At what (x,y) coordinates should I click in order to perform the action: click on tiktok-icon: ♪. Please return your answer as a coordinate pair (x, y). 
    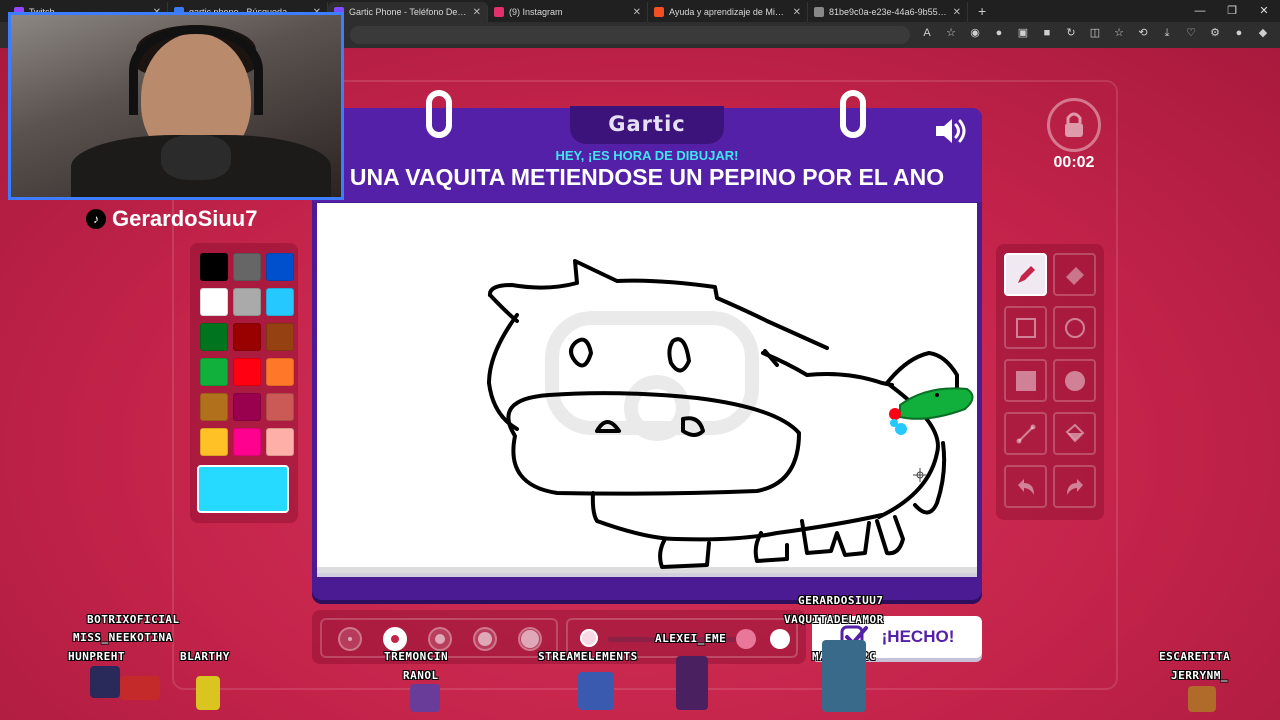
    Looking at the image, I should click on (96, 219).